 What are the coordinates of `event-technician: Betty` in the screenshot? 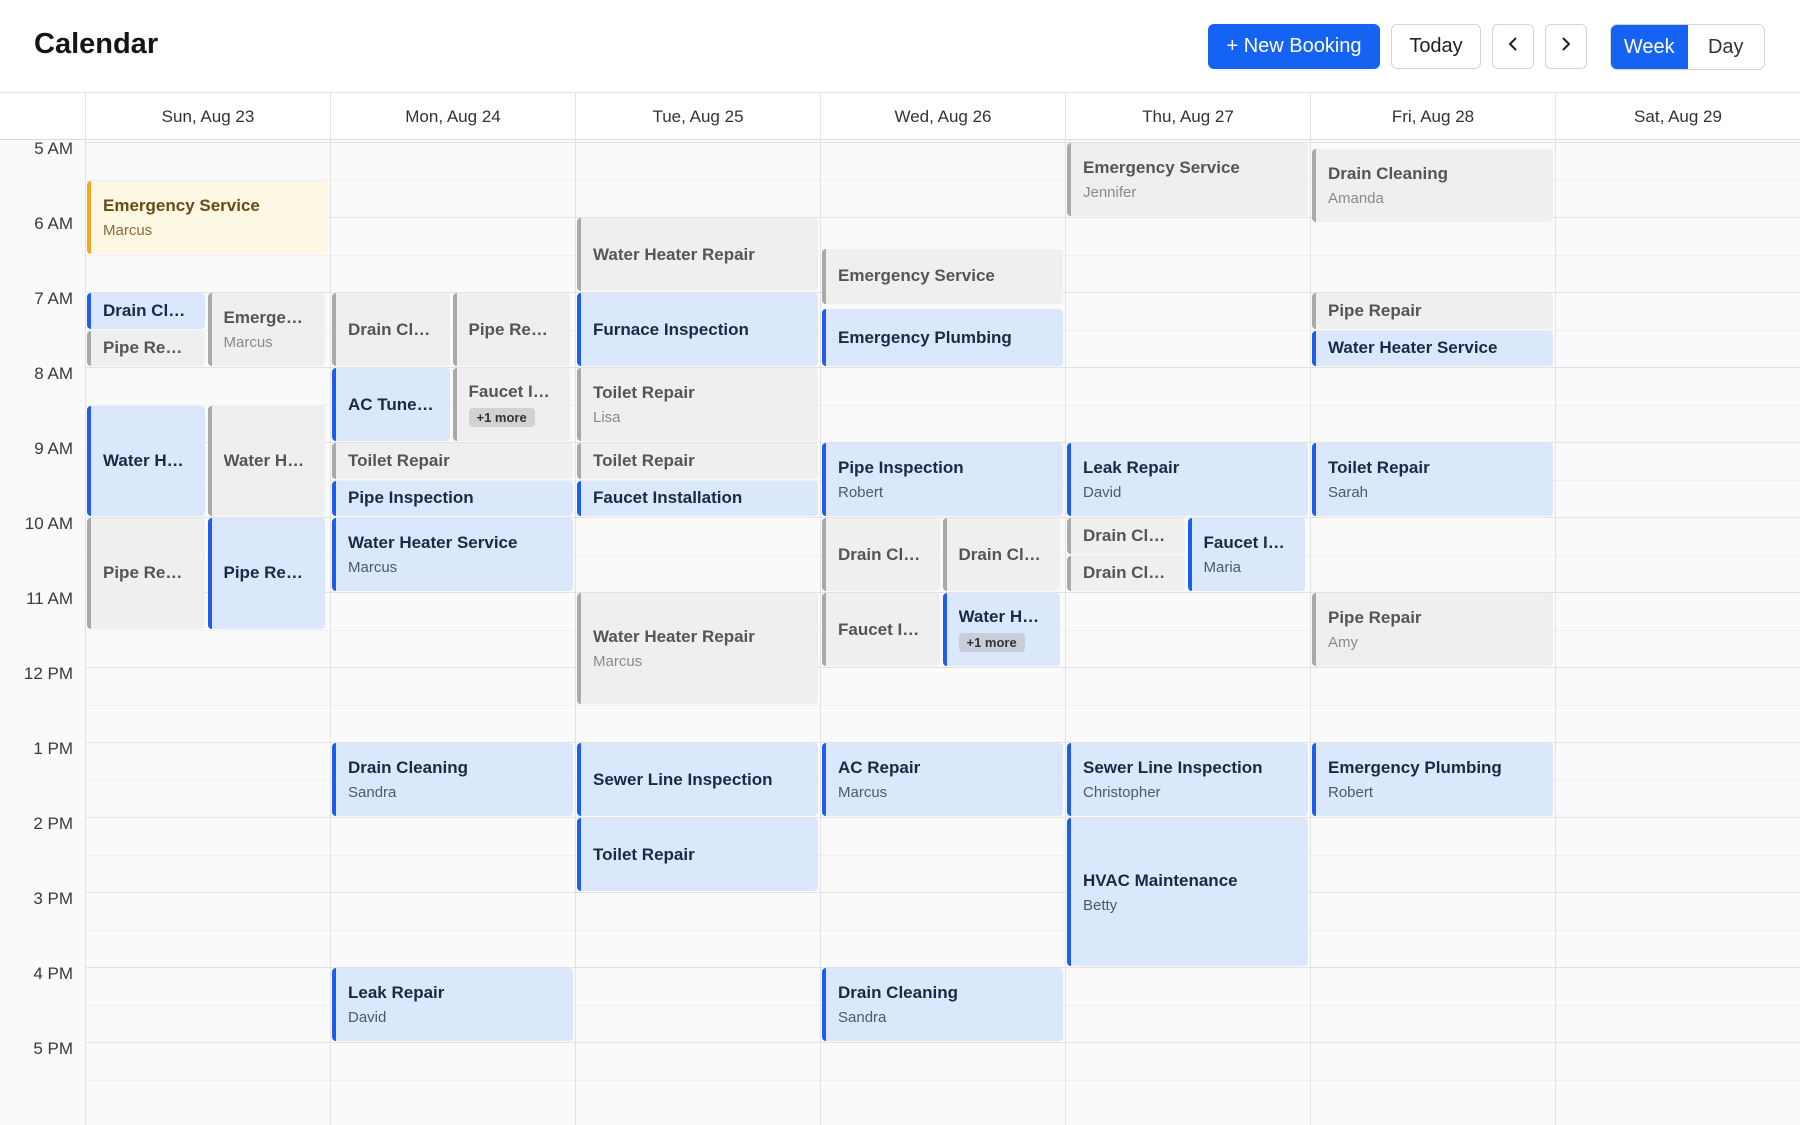 It's located at (1100, 905).